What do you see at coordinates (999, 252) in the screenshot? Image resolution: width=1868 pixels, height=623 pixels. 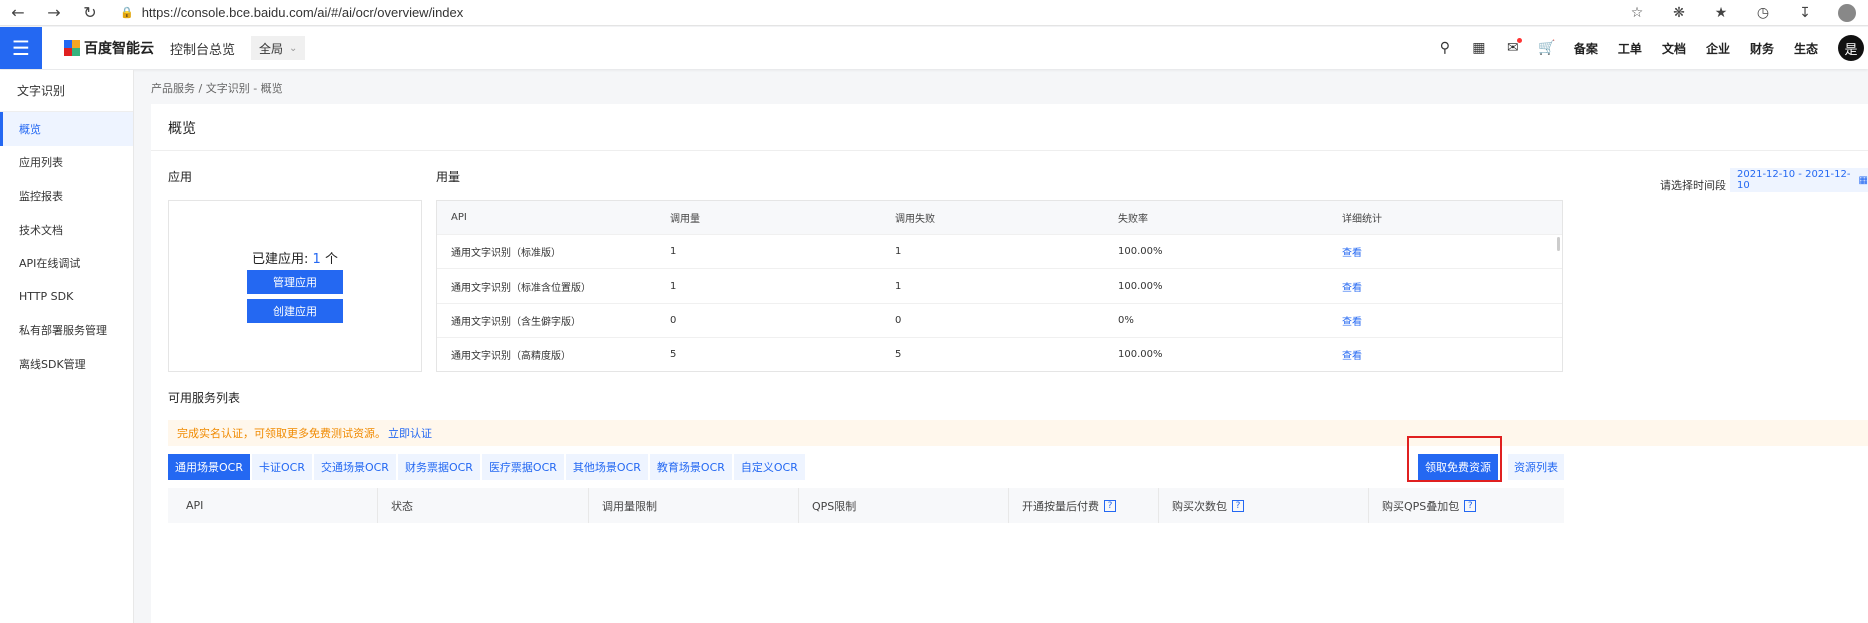 I see `table-row: 通用文字识别（标准版） 1 1 100.00% 查看` at bounding box center [999, 252].